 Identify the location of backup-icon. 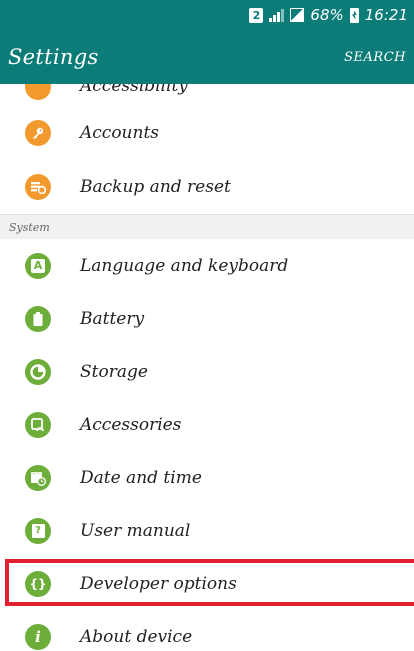
(38, 187).